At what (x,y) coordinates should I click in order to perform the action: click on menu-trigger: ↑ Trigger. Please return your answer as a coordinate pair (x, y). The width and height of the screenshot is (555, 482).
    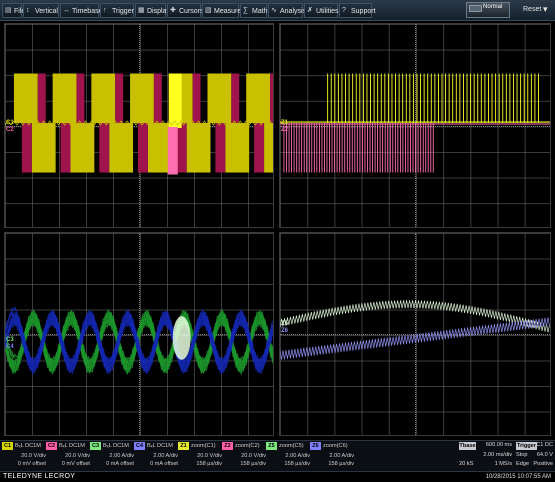
    Looking at the image, I should click on (117, 10).